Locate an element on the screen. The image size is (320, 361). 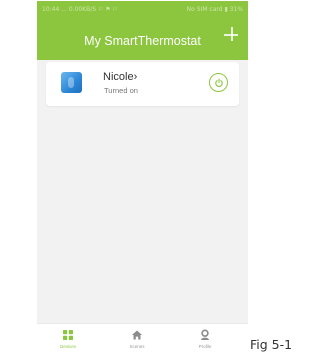
grid-icon is located at coordinates (68, 335).